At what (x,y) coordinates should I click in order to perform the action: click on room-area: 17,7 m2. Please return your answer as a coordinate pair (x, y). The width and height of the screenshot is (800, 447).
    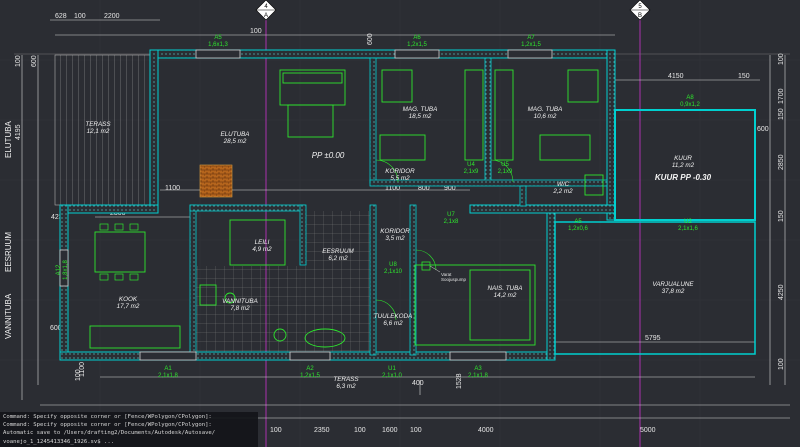
    Looking at the image, I should click on (128, 306).